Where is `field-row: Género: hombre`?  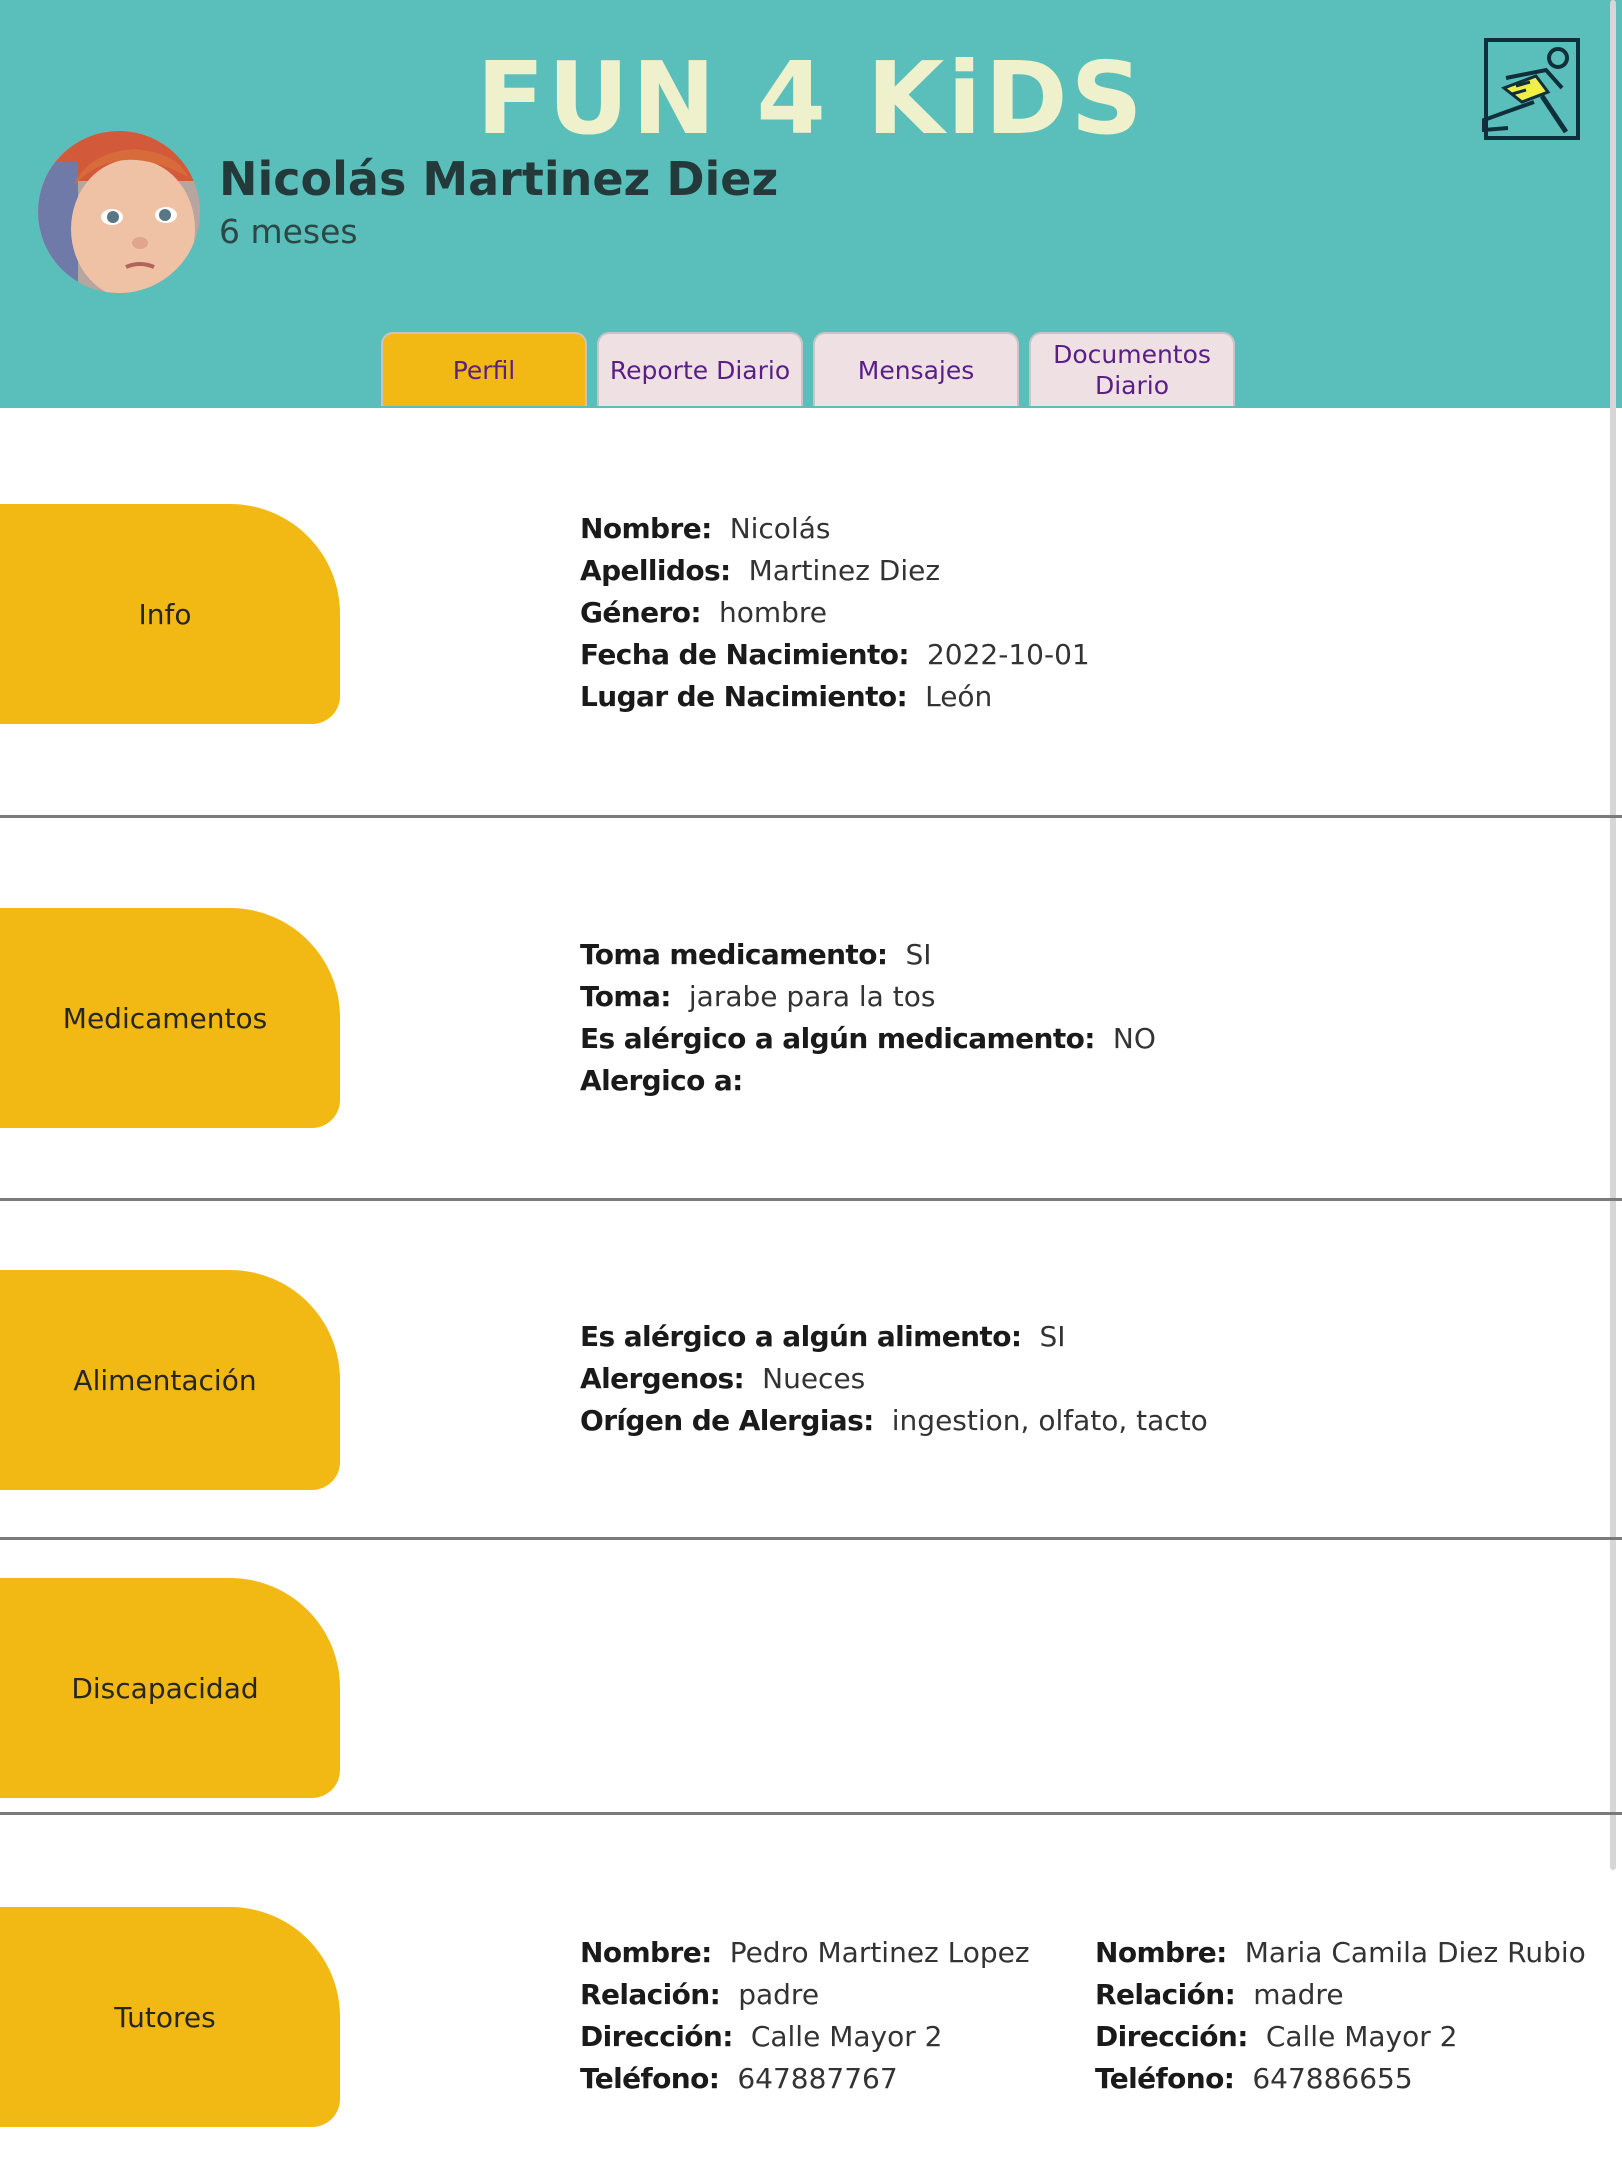 field-row: Género: hombre is located at coordinates (835, 613).